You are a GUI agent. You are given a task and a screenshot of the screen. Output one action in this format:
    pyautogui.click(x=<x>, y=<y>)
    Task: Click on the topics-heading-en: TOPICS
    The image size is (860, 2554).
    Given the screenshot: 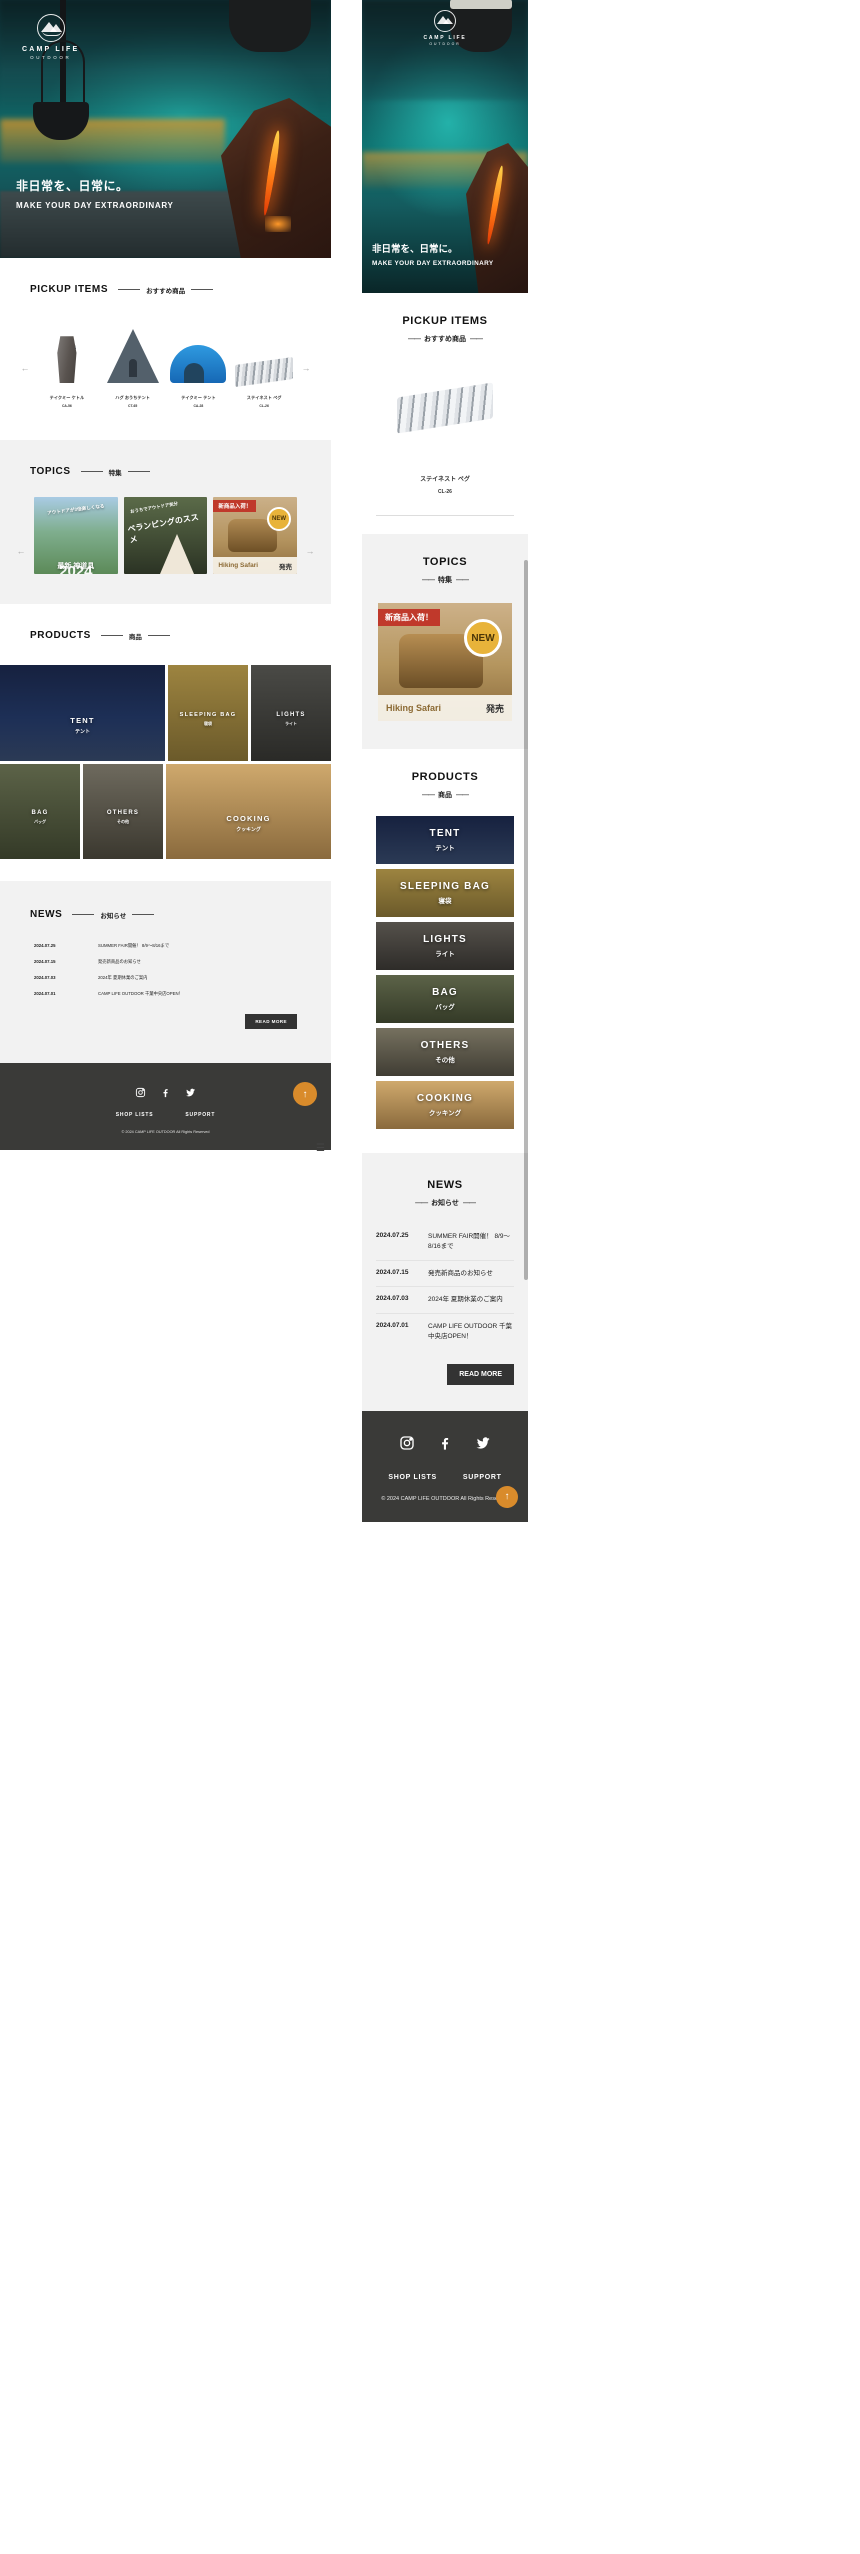 What is the action you would take?
    pyautogui.click(x=50, y=471)
    